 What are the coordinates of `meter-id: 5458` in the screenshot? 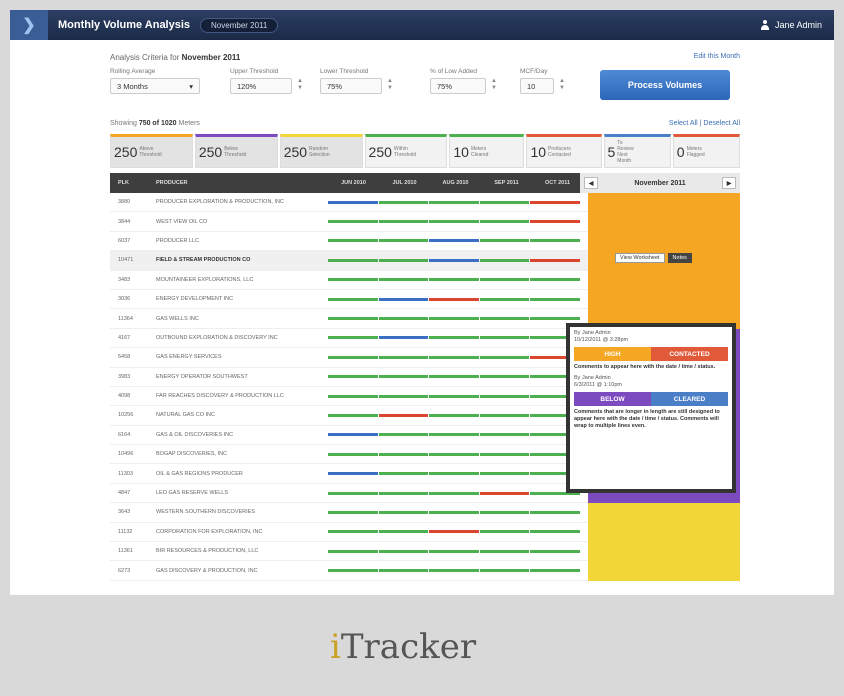 It's located at (124, 357).